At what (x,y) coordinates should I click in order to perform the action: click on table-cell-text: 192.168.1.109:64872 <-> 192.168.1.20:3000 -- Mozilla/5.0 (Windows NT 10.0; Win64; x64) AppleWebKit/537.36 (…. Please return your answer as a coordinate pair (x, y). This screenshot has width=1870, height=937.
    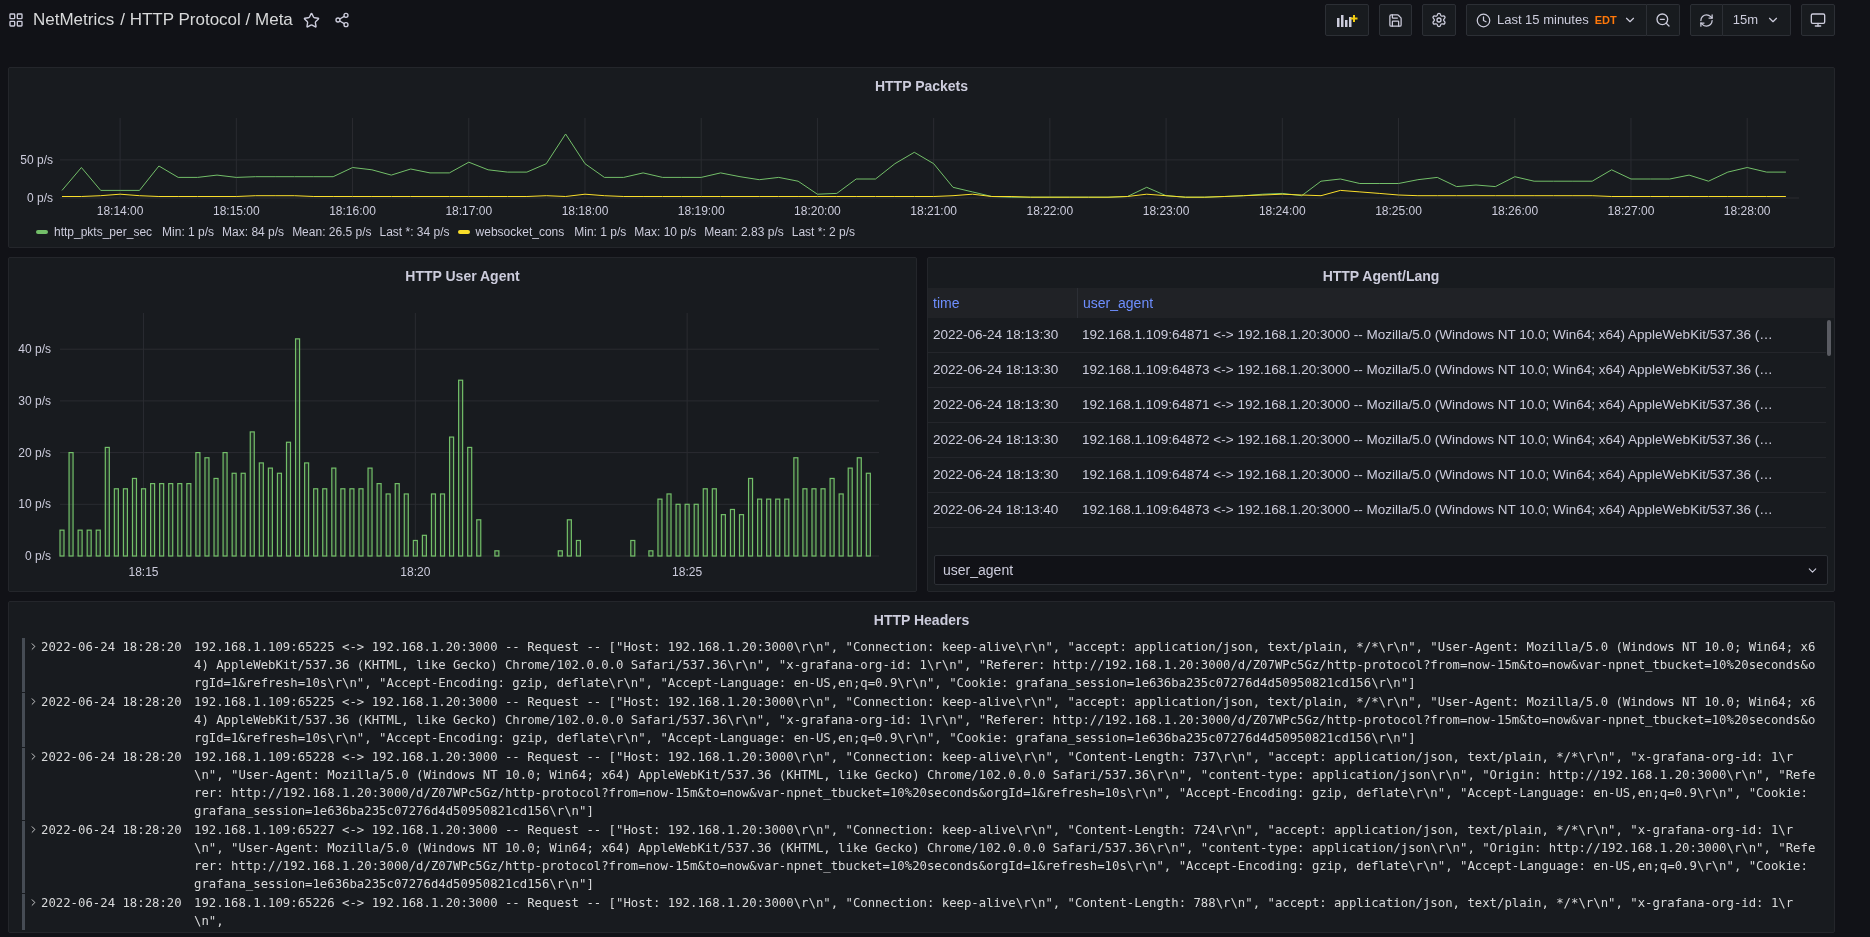
    Looking at the image, I should click on (1427, 439).